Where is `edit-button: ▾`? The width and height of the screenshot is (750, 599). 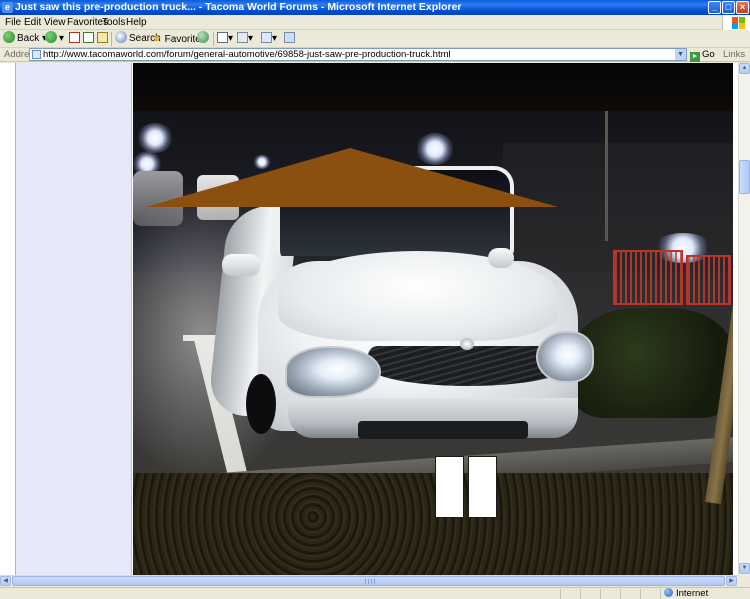
edit-button: ▾ is located at coordinates (269, 39).